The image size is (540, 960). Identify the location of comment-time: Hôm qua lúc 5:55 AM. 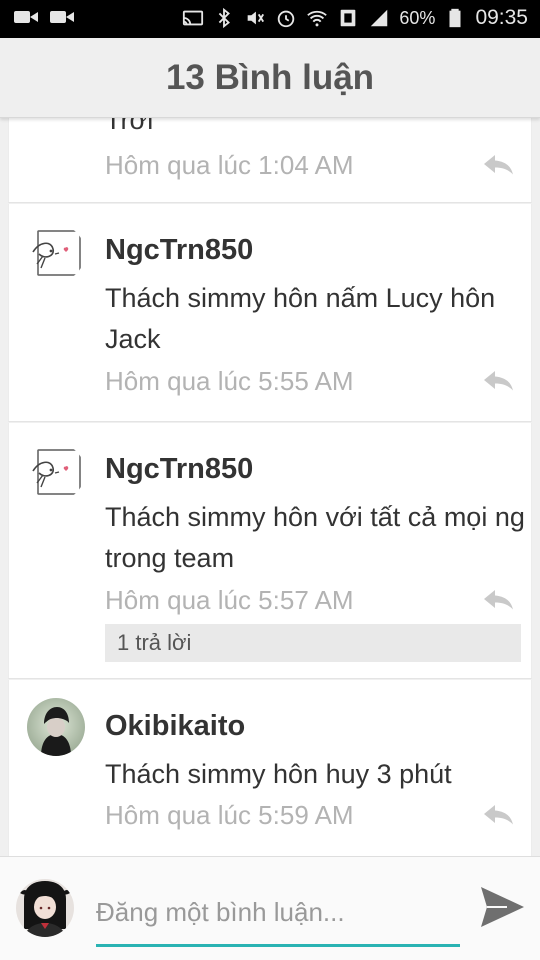
(229, 381).